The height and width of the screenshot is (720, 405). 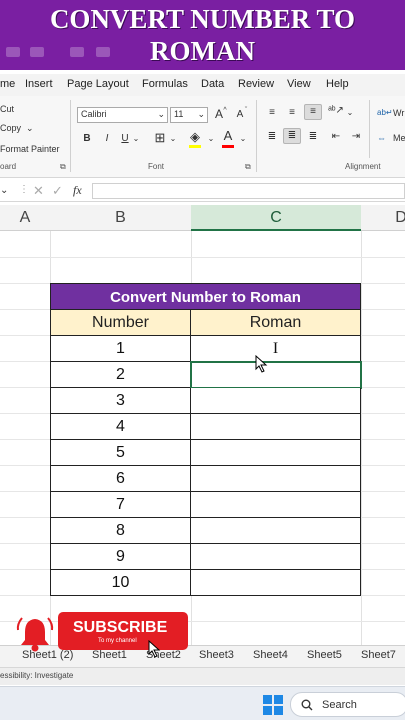 What do you see at coordinates (4, 190) in the screenshot?
I see `name-box-dropdown-icon: ⌄` at bounding box center [4, 190].